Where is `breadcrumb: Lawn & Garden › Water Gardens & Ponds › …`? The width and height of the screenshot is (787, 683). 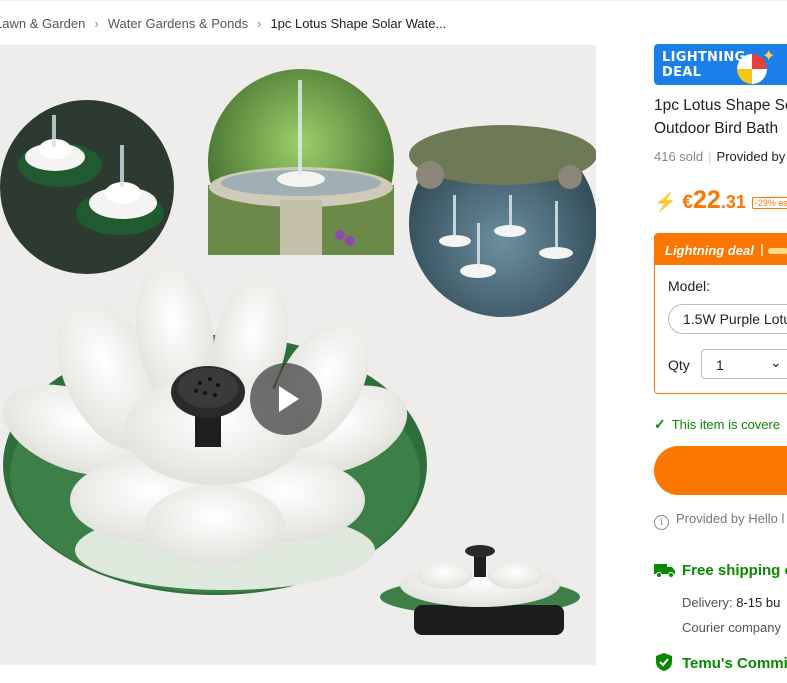 breadcrumb: Lawn & Garden › Water Gardens & Ponds › … is located at coordinates (223, 23).